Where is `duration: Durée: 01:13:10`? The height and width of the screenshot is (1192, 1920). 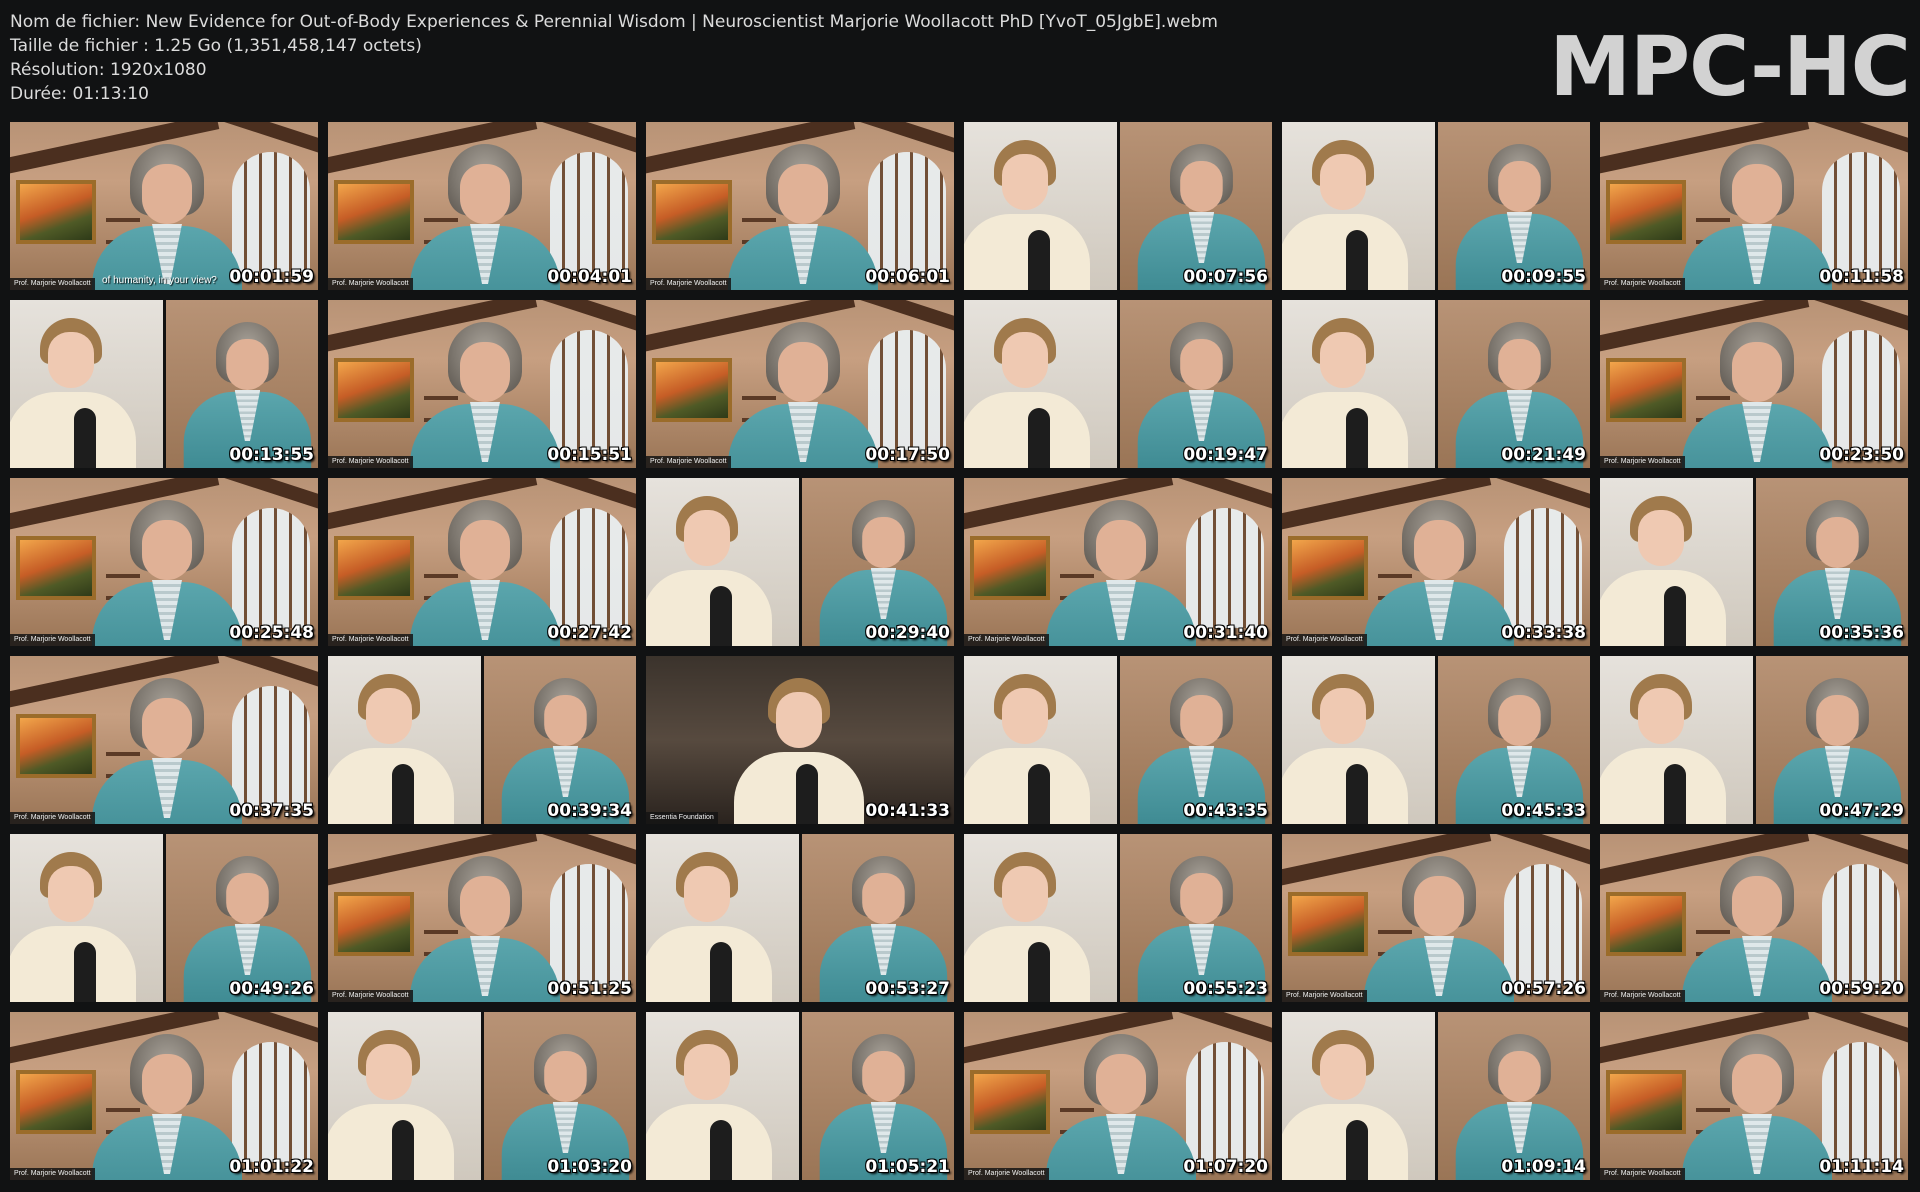
duration: Durée: 01:13:10 is located at coordinates (79, 94).